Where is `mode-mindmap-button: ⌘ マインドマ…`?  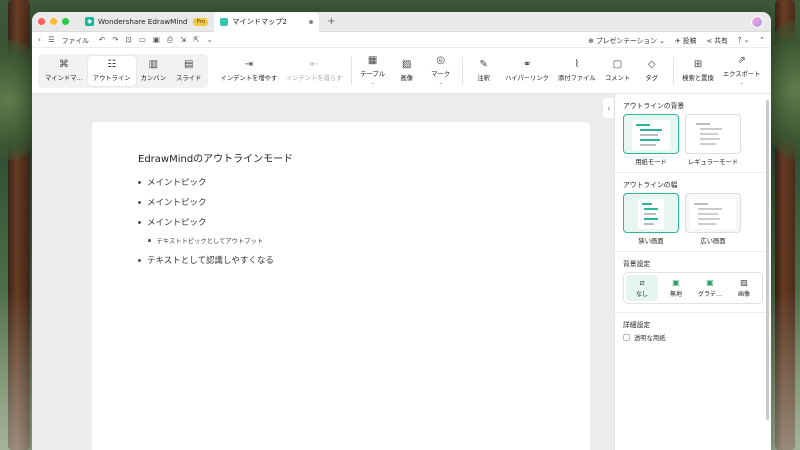 mode-mindmap-button: ⌘ マインドマ… is located at coordinates (64, 71).